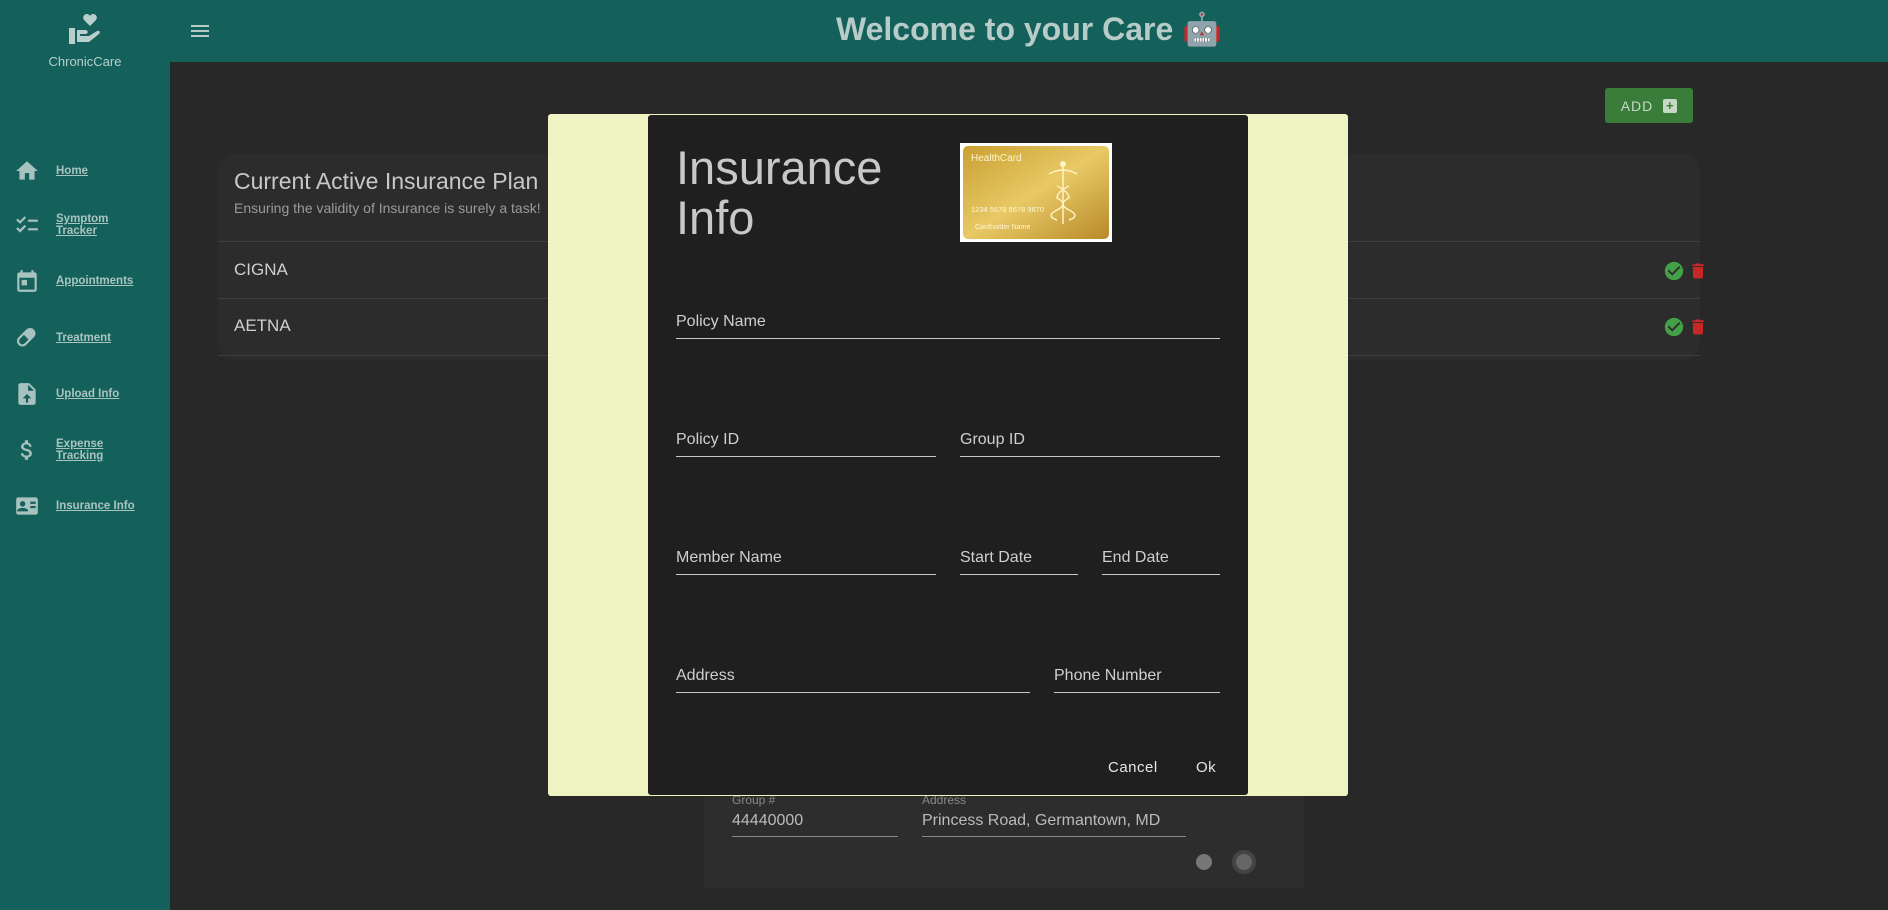  I want to click on app-logo: ChronicCare, so click(85, 40).